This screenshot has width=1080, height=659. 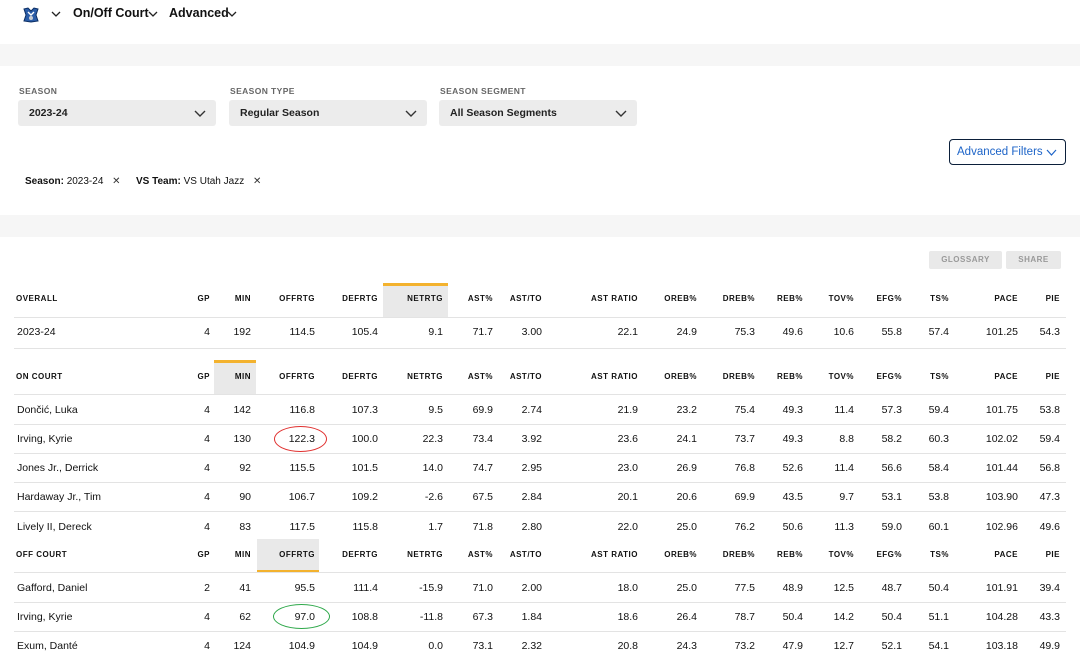 What do you see at coordinates (531, 439) in the screenshot?
I see `stat-cell: 3.92` at bounding box center [531, 439].